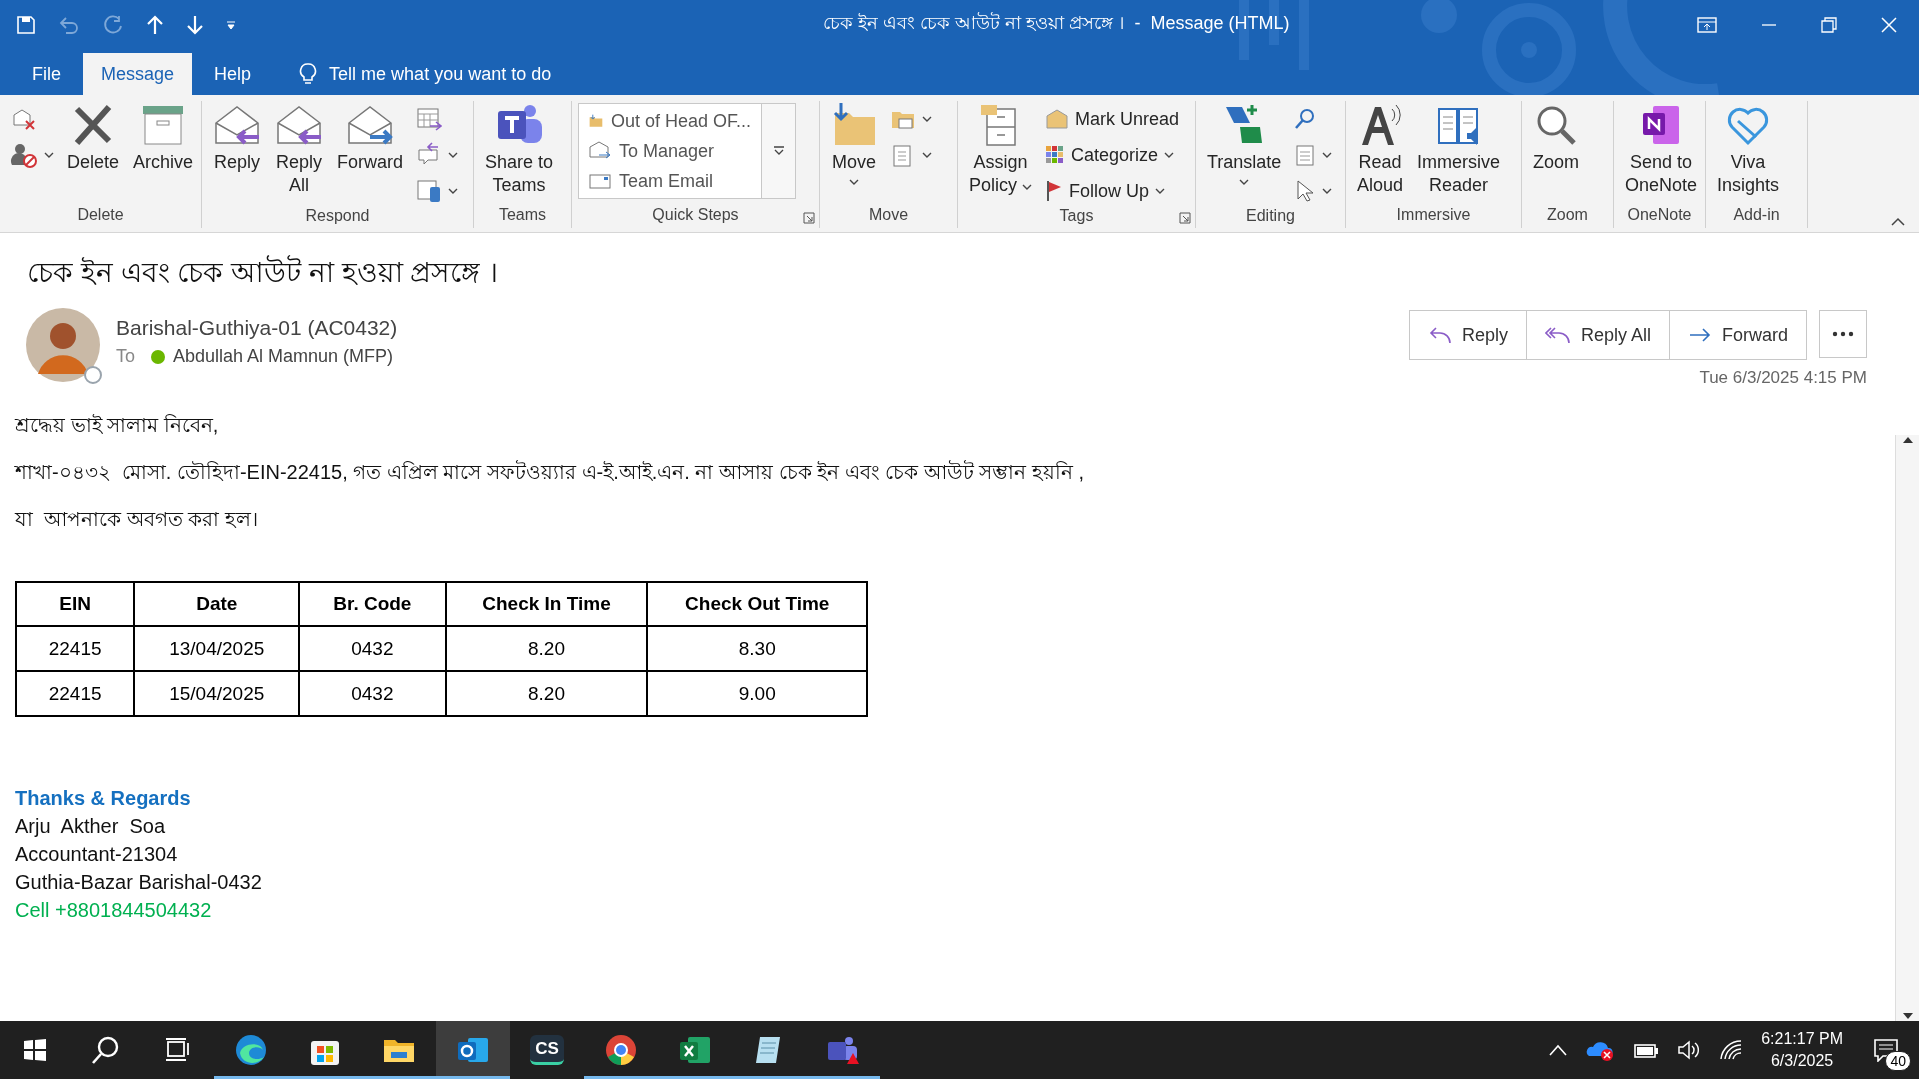  What do you see at coordinates (429, 119) in the screenshot?
I see `calendar-icon` at bounding box center [429, 119].